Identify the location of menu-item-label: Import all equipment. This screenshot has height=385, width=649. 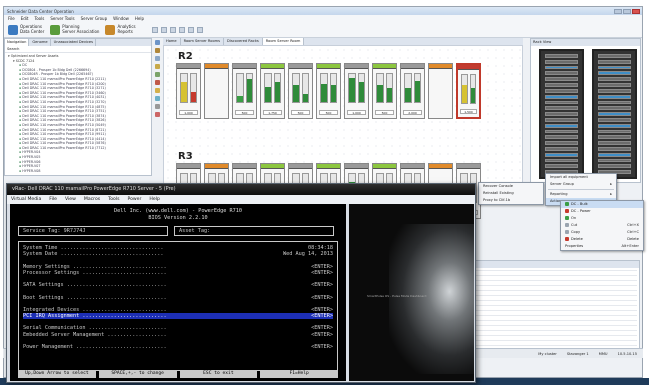
(569, 177).